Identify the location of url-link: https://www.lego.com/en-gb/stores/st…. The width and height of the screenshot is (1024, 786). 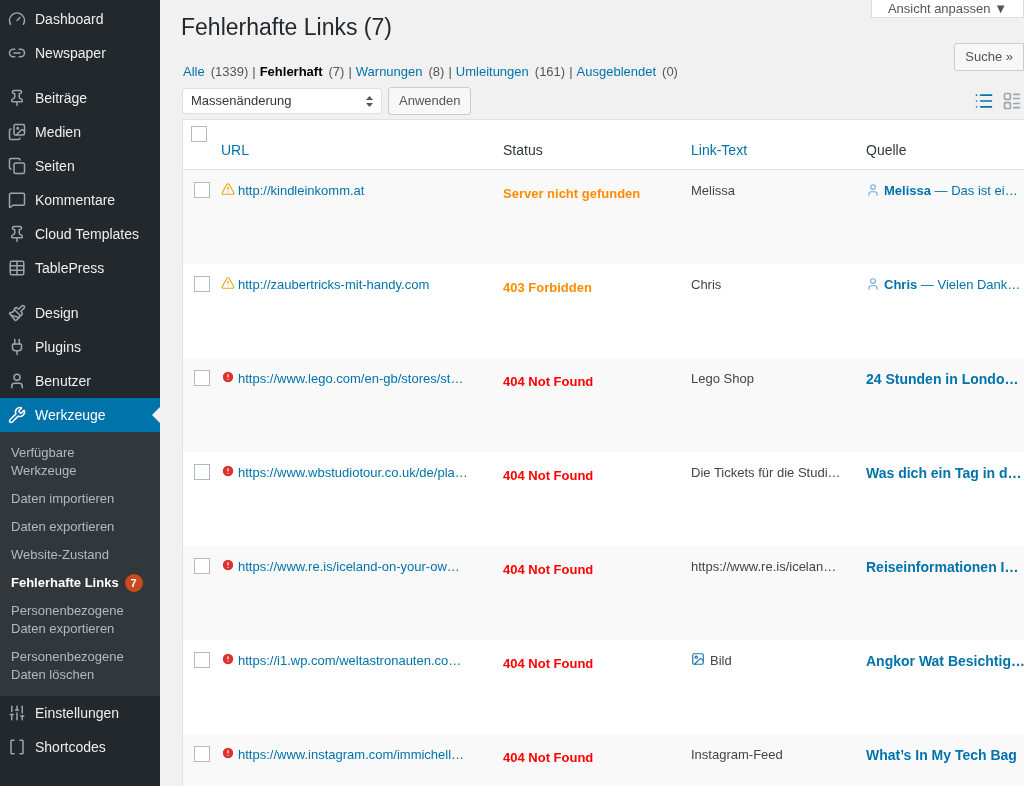
(351, 379).